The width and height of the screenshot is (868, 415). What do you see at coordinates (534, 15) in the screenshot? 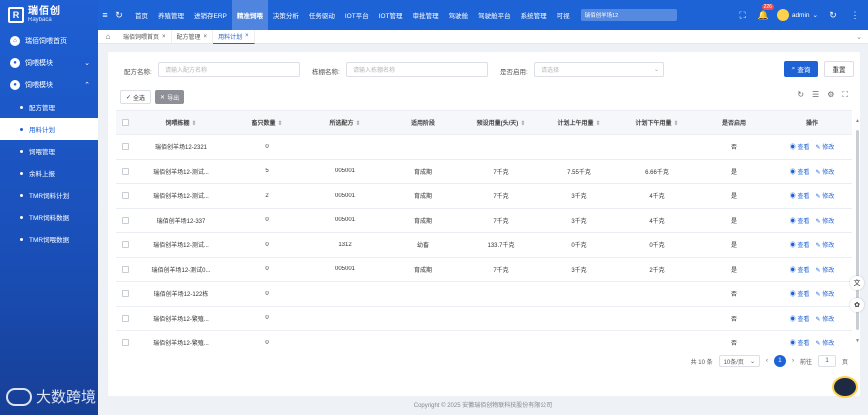
I see `nav-item-system: 系统管理` at bounding box center [534, 15].